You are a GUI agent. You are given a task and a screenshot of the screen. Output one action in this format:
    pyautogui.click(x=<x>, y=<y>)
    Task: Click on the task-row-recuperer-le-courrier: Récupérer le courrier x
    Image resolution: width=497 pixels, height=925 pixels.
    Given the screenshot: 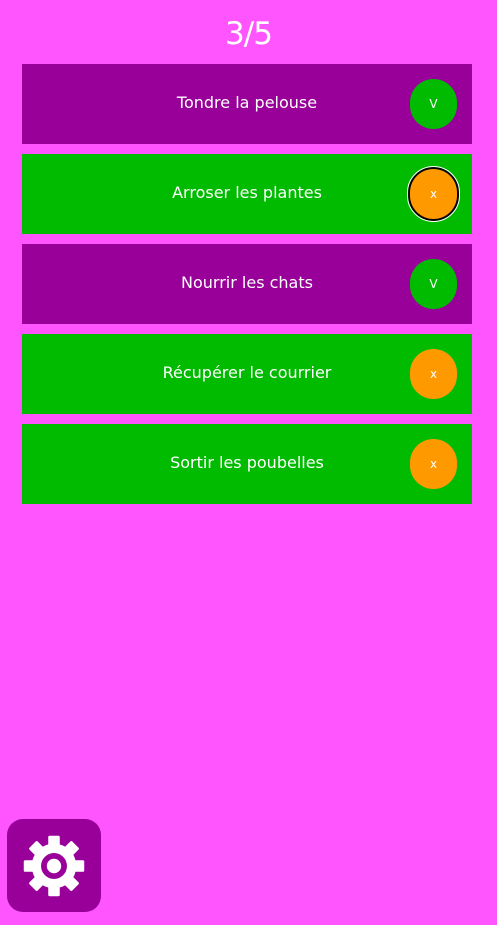 What is the action you would take?
    pyautogui.click(x=247, y=374)
    